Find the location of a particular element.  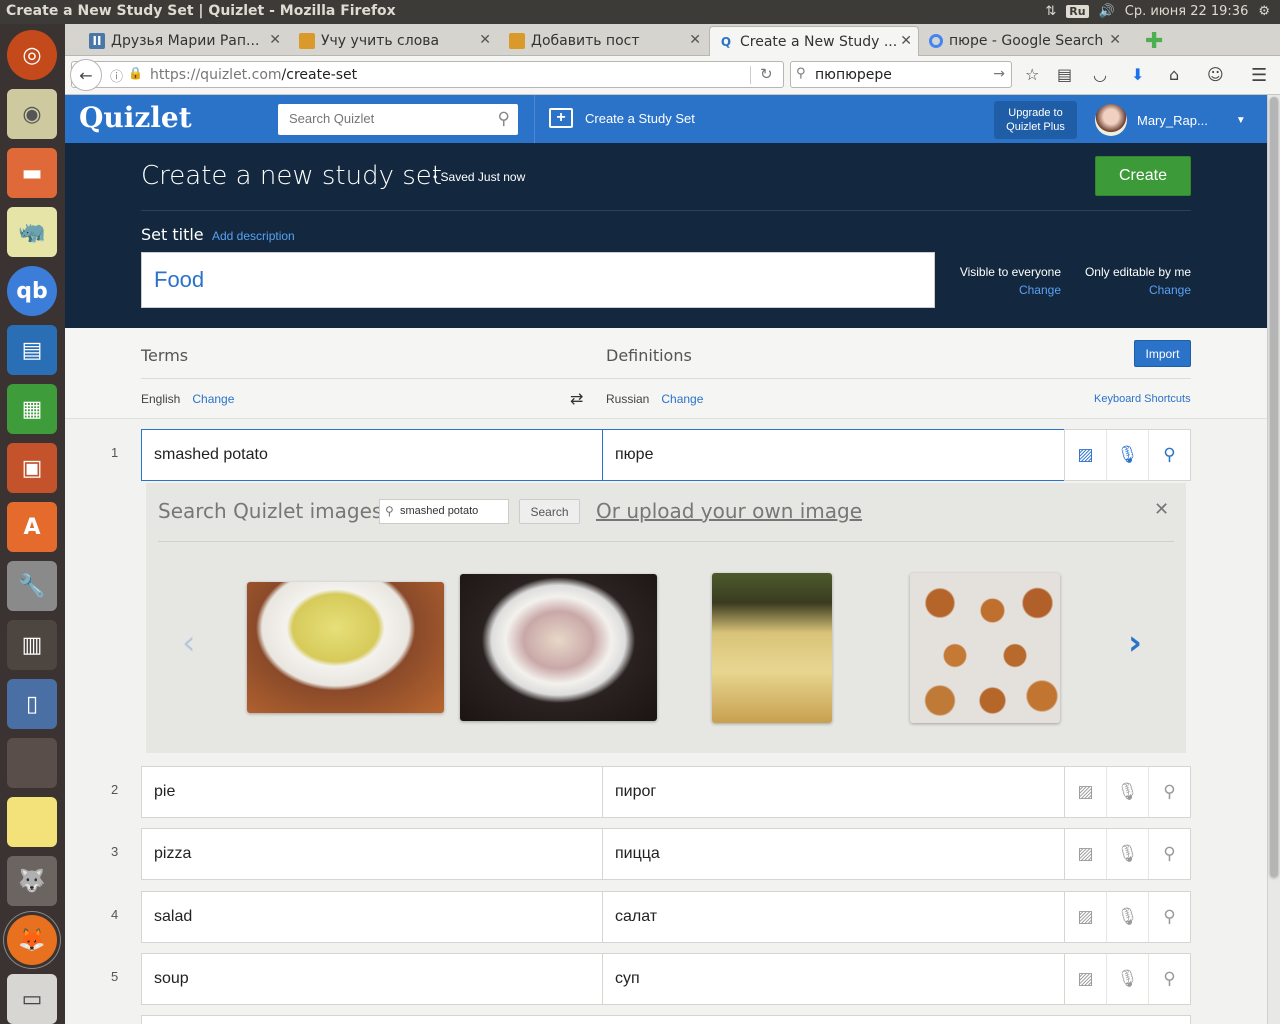

definition-input: пирог is located at coordinates (833, 792).